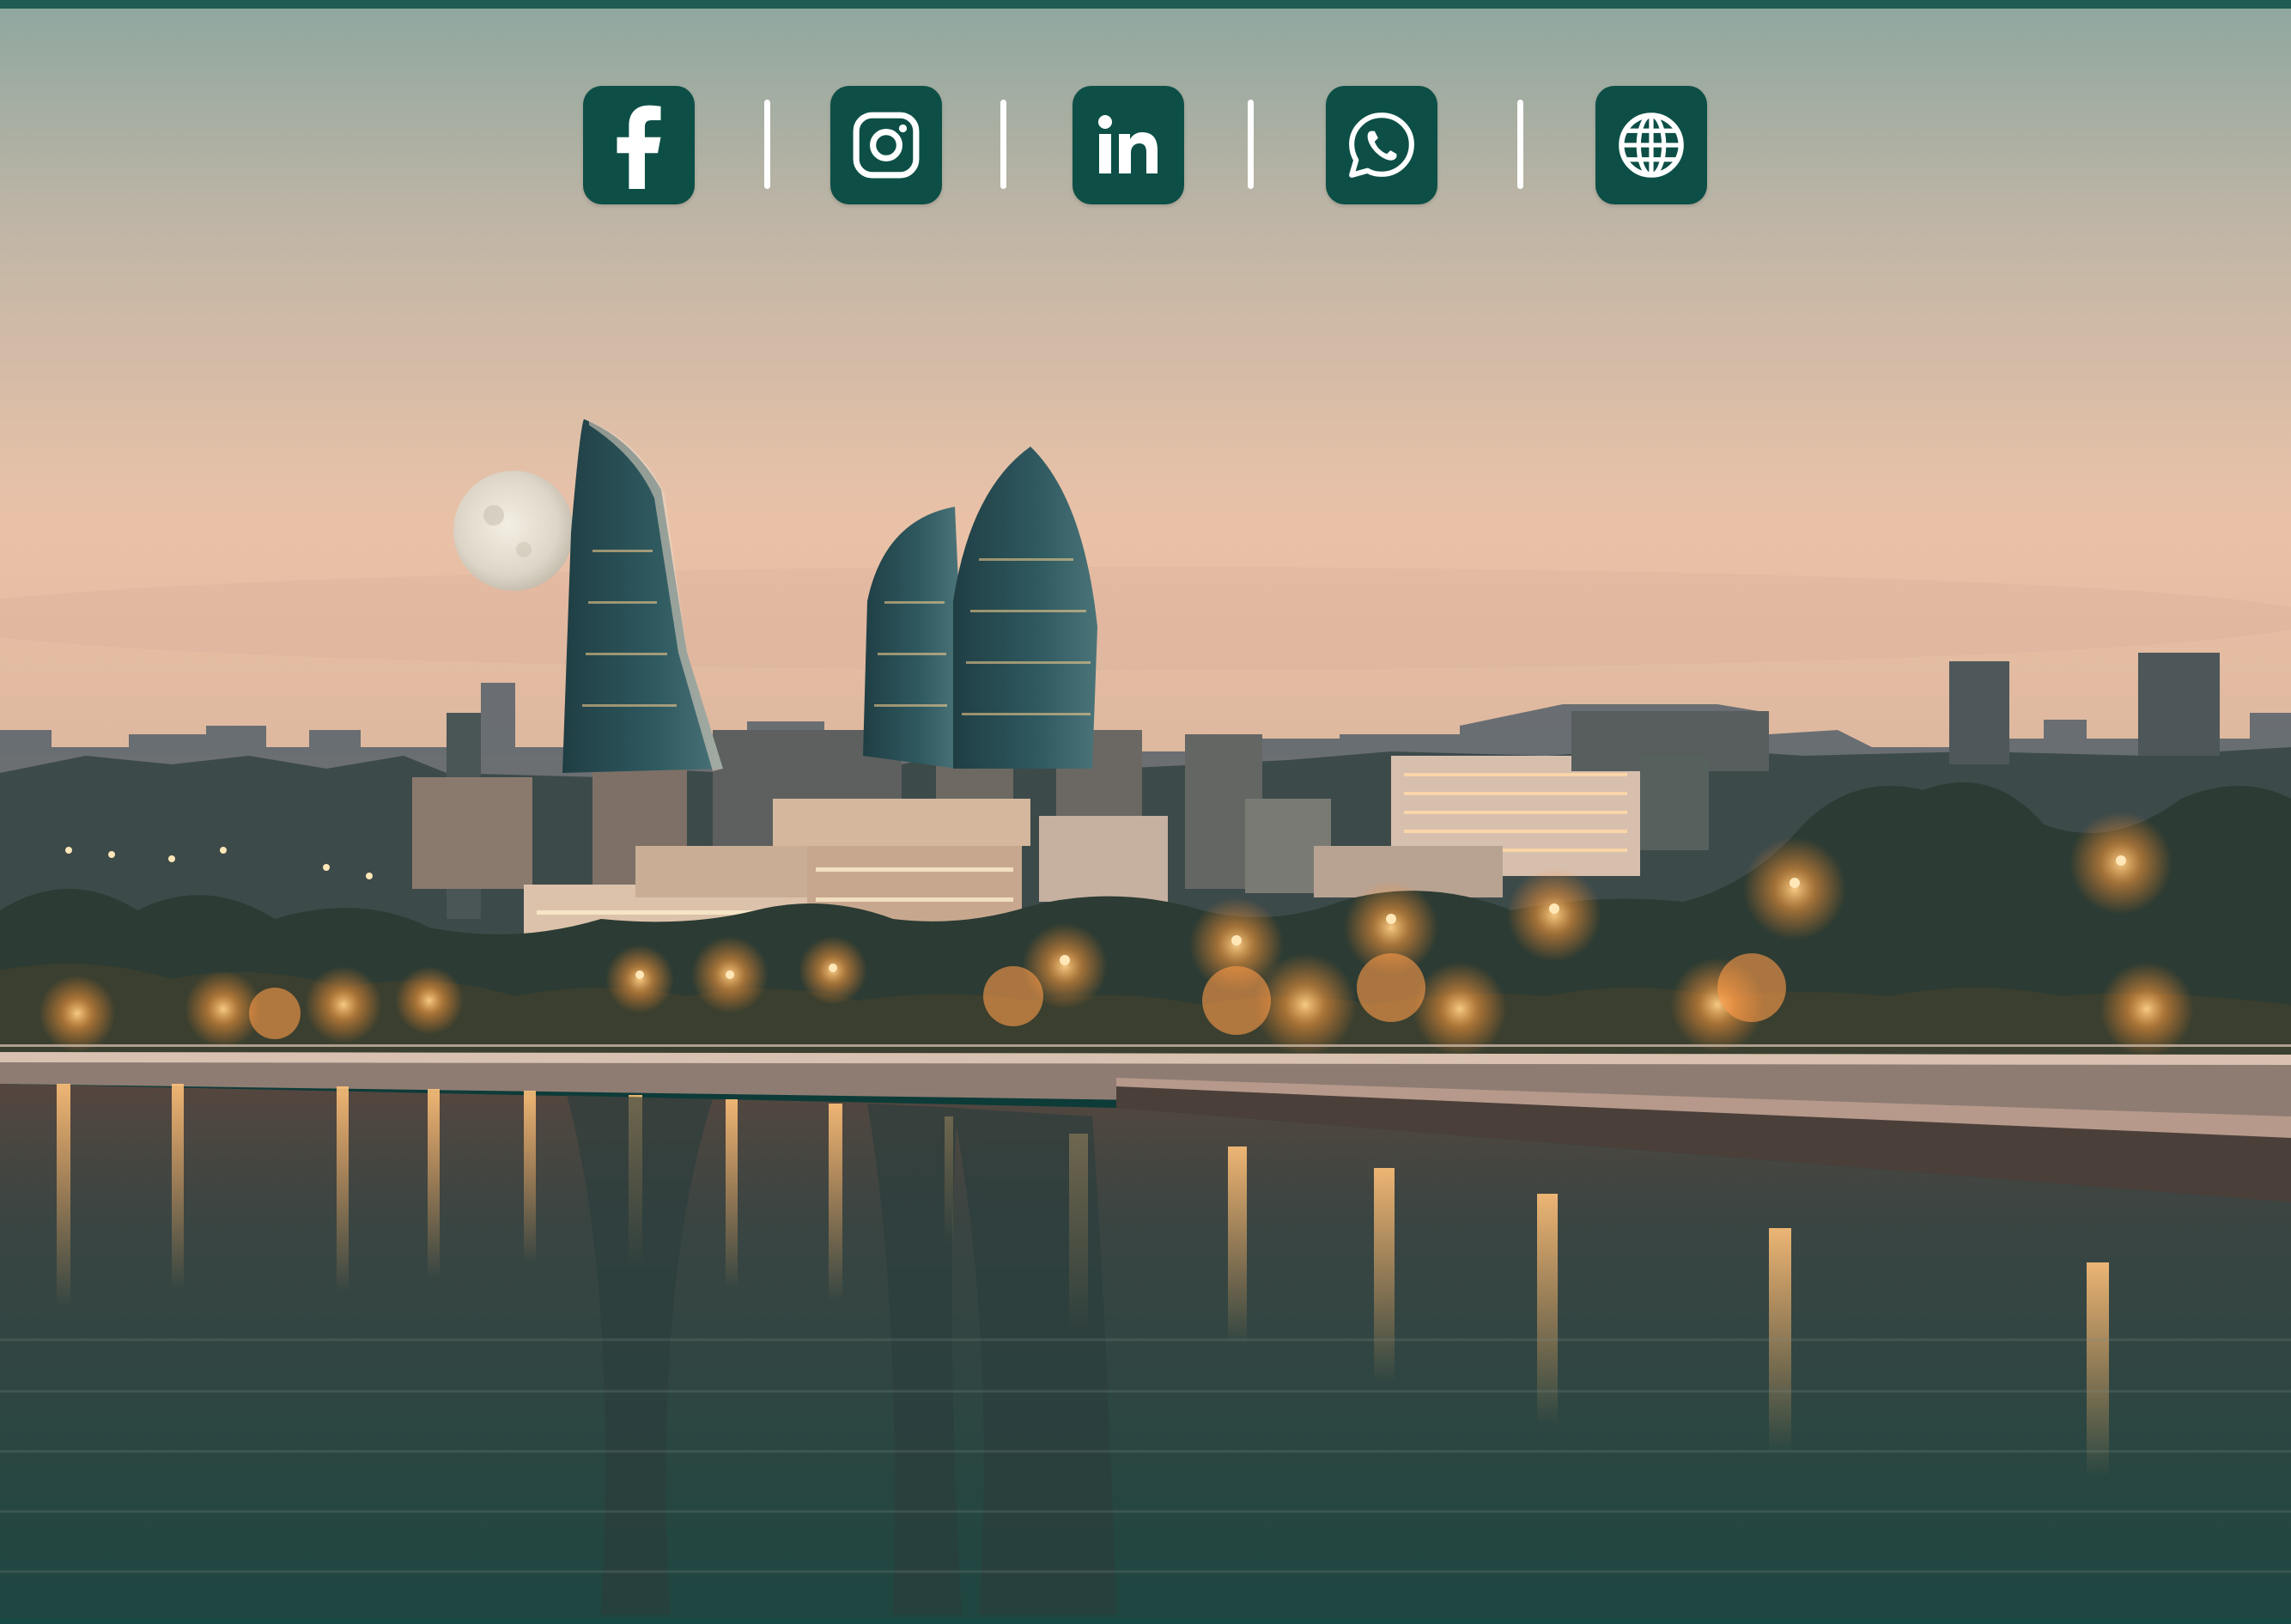 The width and height of the screenshot is (2291, 1624). I want to click on website-button, so click(1651, 145).